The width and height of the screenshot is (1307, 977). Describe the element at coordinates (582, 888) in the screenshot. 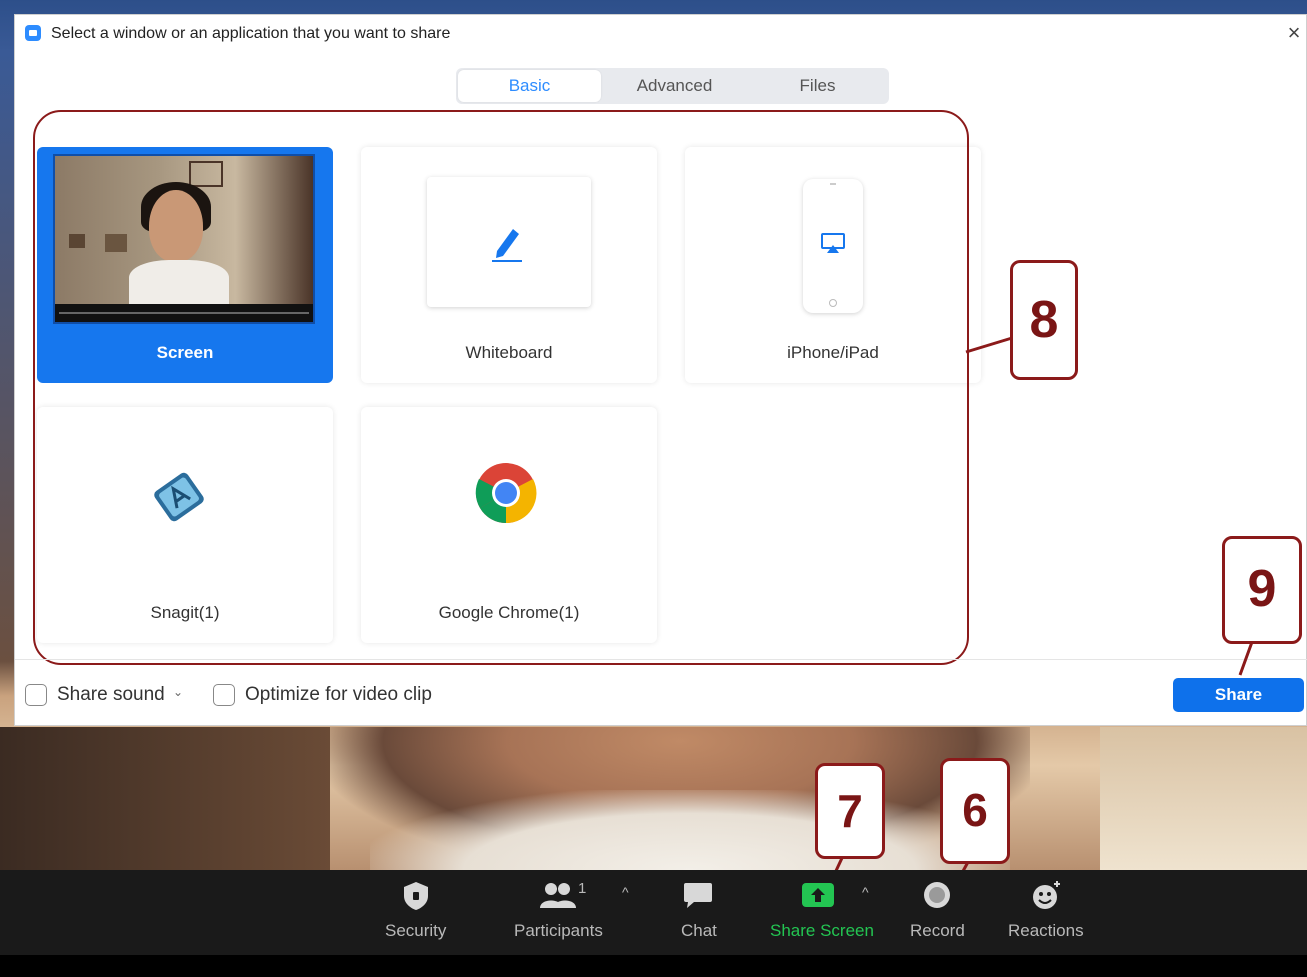

I see `participants-count: 1` at that location.